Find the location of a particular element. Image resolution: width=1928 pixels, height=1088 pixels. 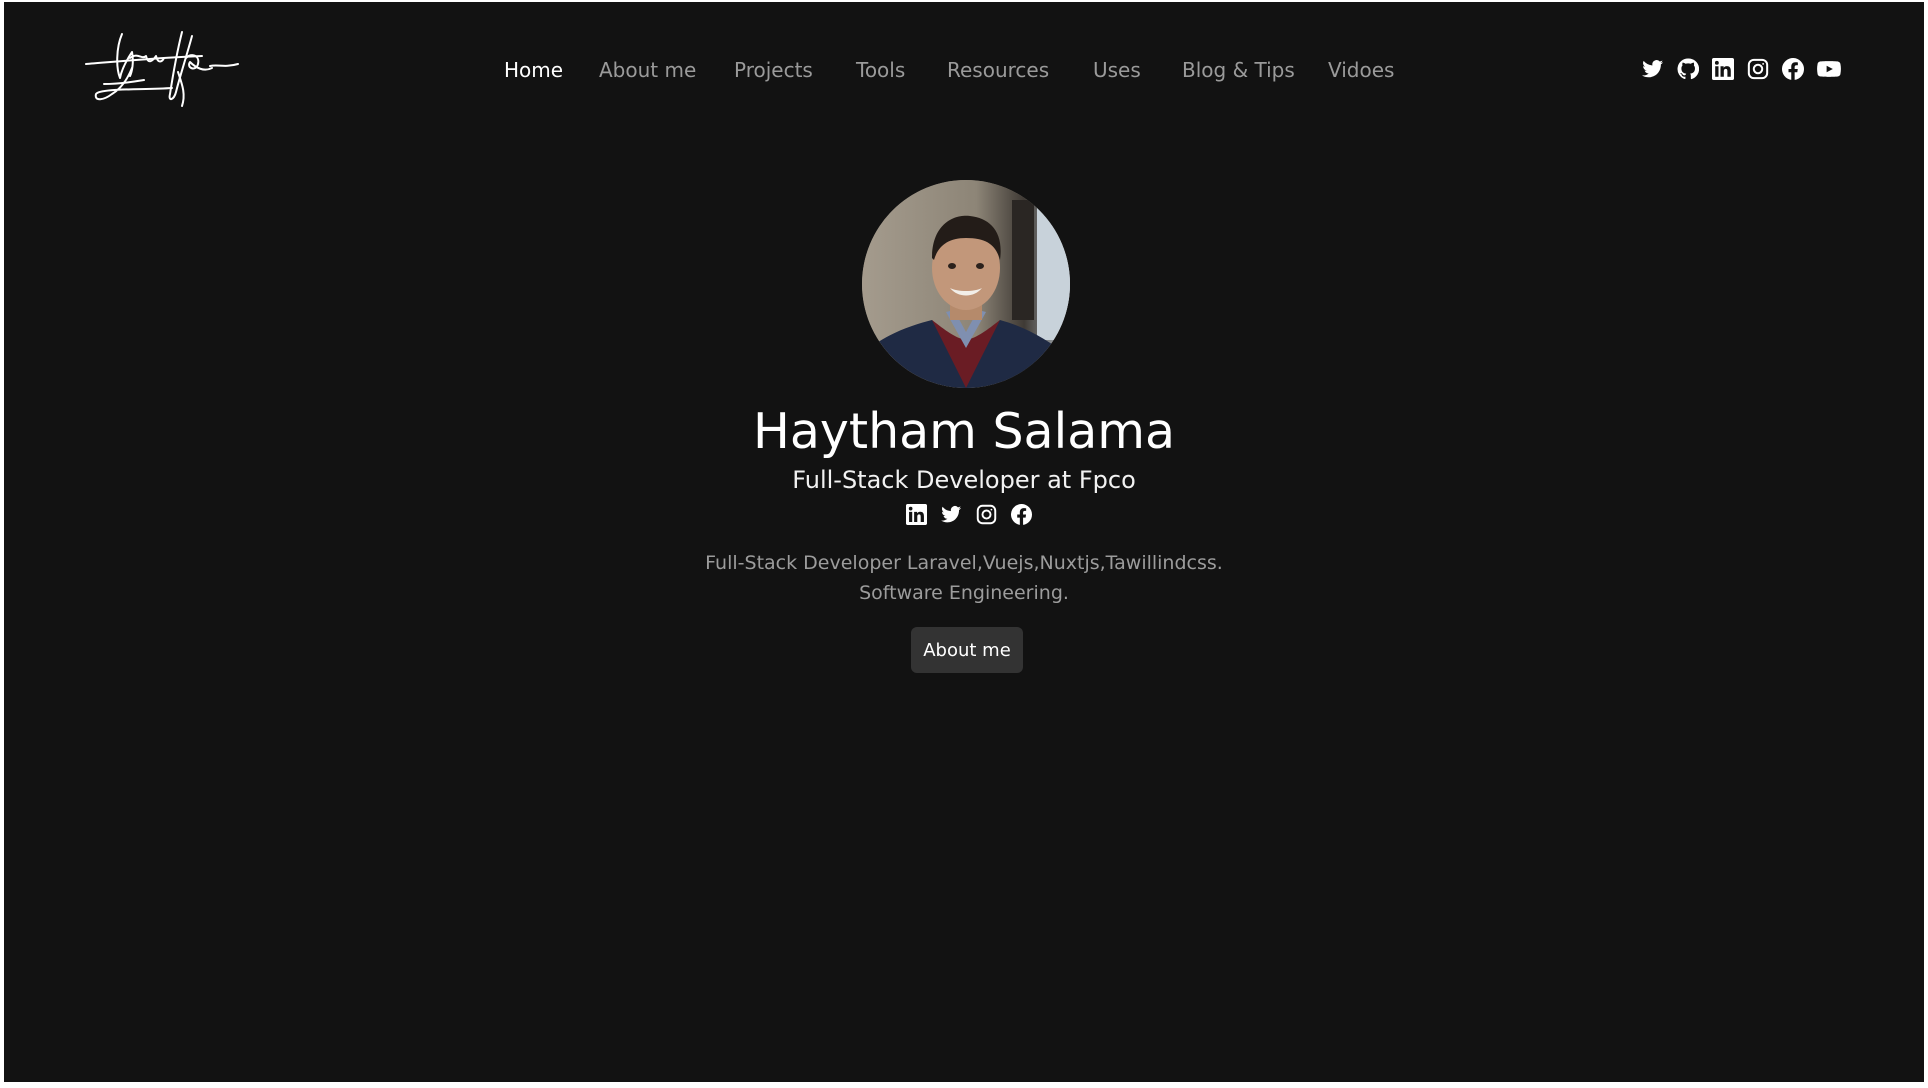

about-me-button: About me is located at coordinates (967, 650).